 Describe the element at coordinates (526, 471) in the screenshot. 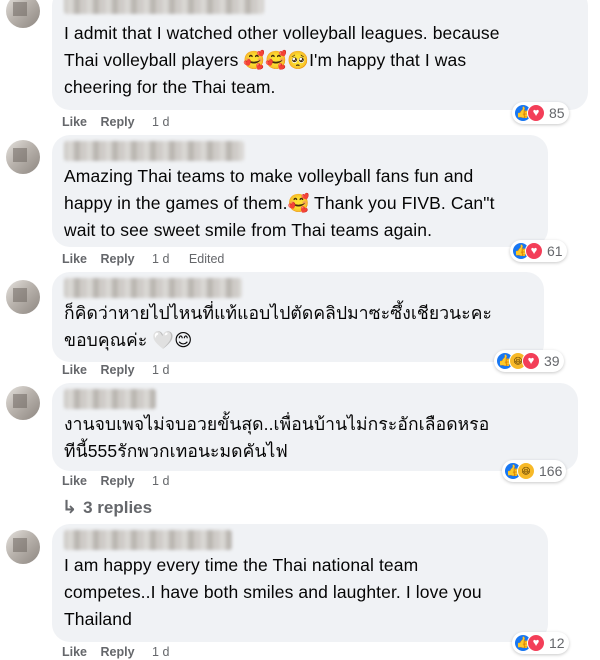

I see `haha-icon: 😆` at that location.